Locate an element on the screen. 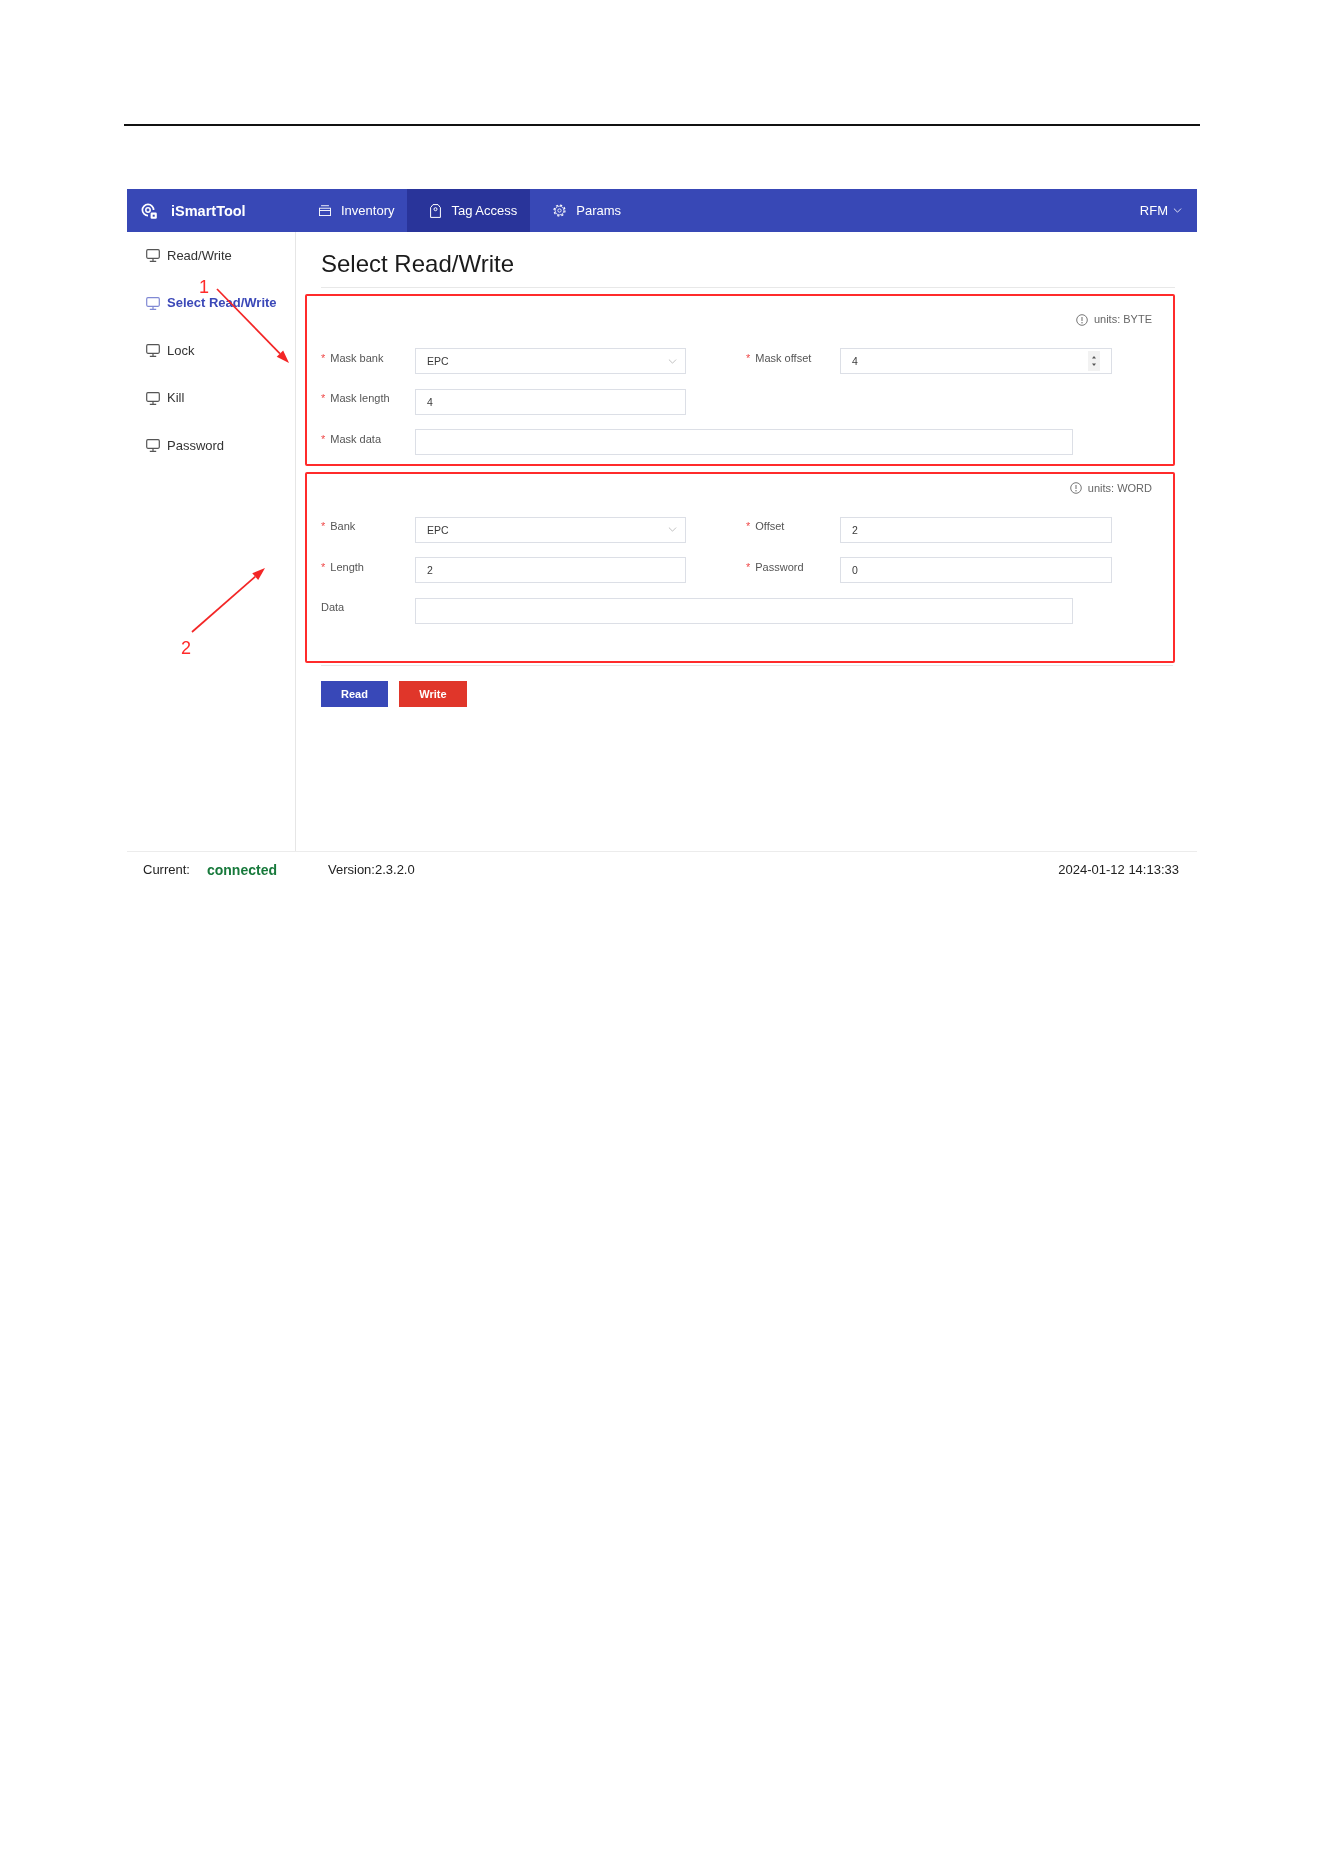 Image resolution: width=1324 pixels, height=1872 pixels. input-field: 0 is located at coordinates (976, 570).